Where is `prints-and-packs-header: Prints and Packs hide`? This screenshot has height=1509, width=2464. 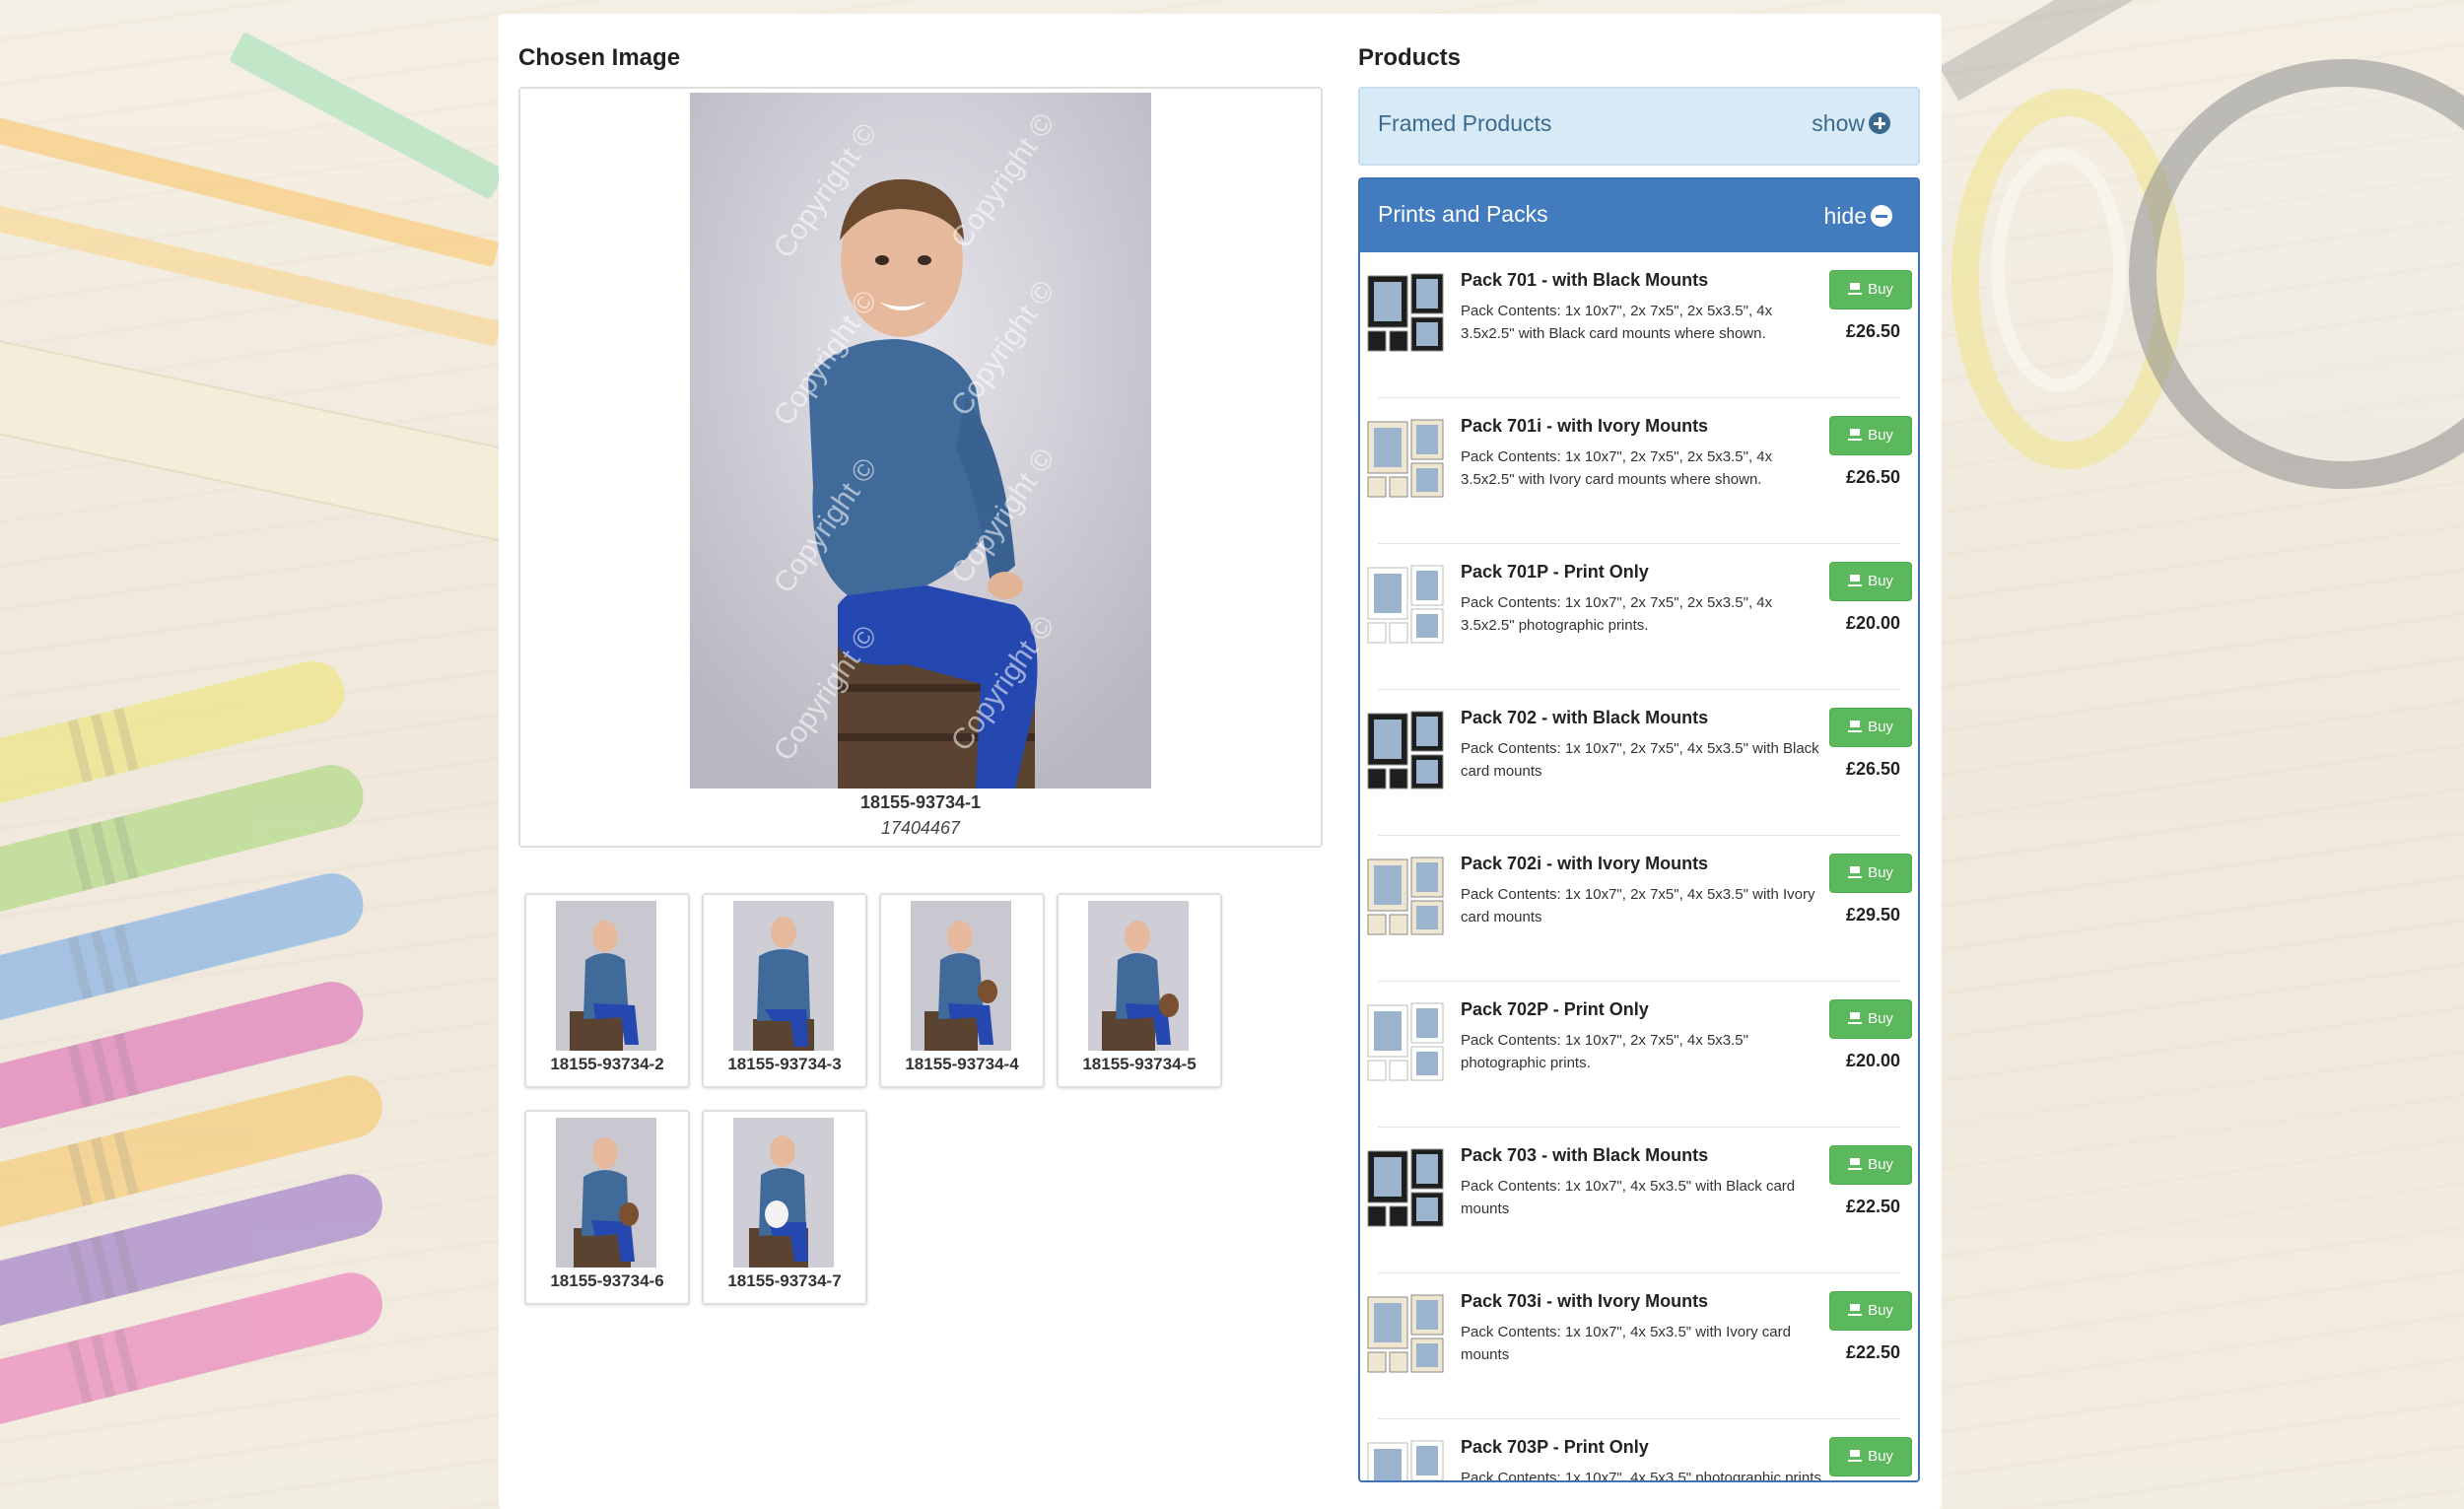
prints-and-packs-header: Prints and Packs hide is located at coordinates (1639, 215).